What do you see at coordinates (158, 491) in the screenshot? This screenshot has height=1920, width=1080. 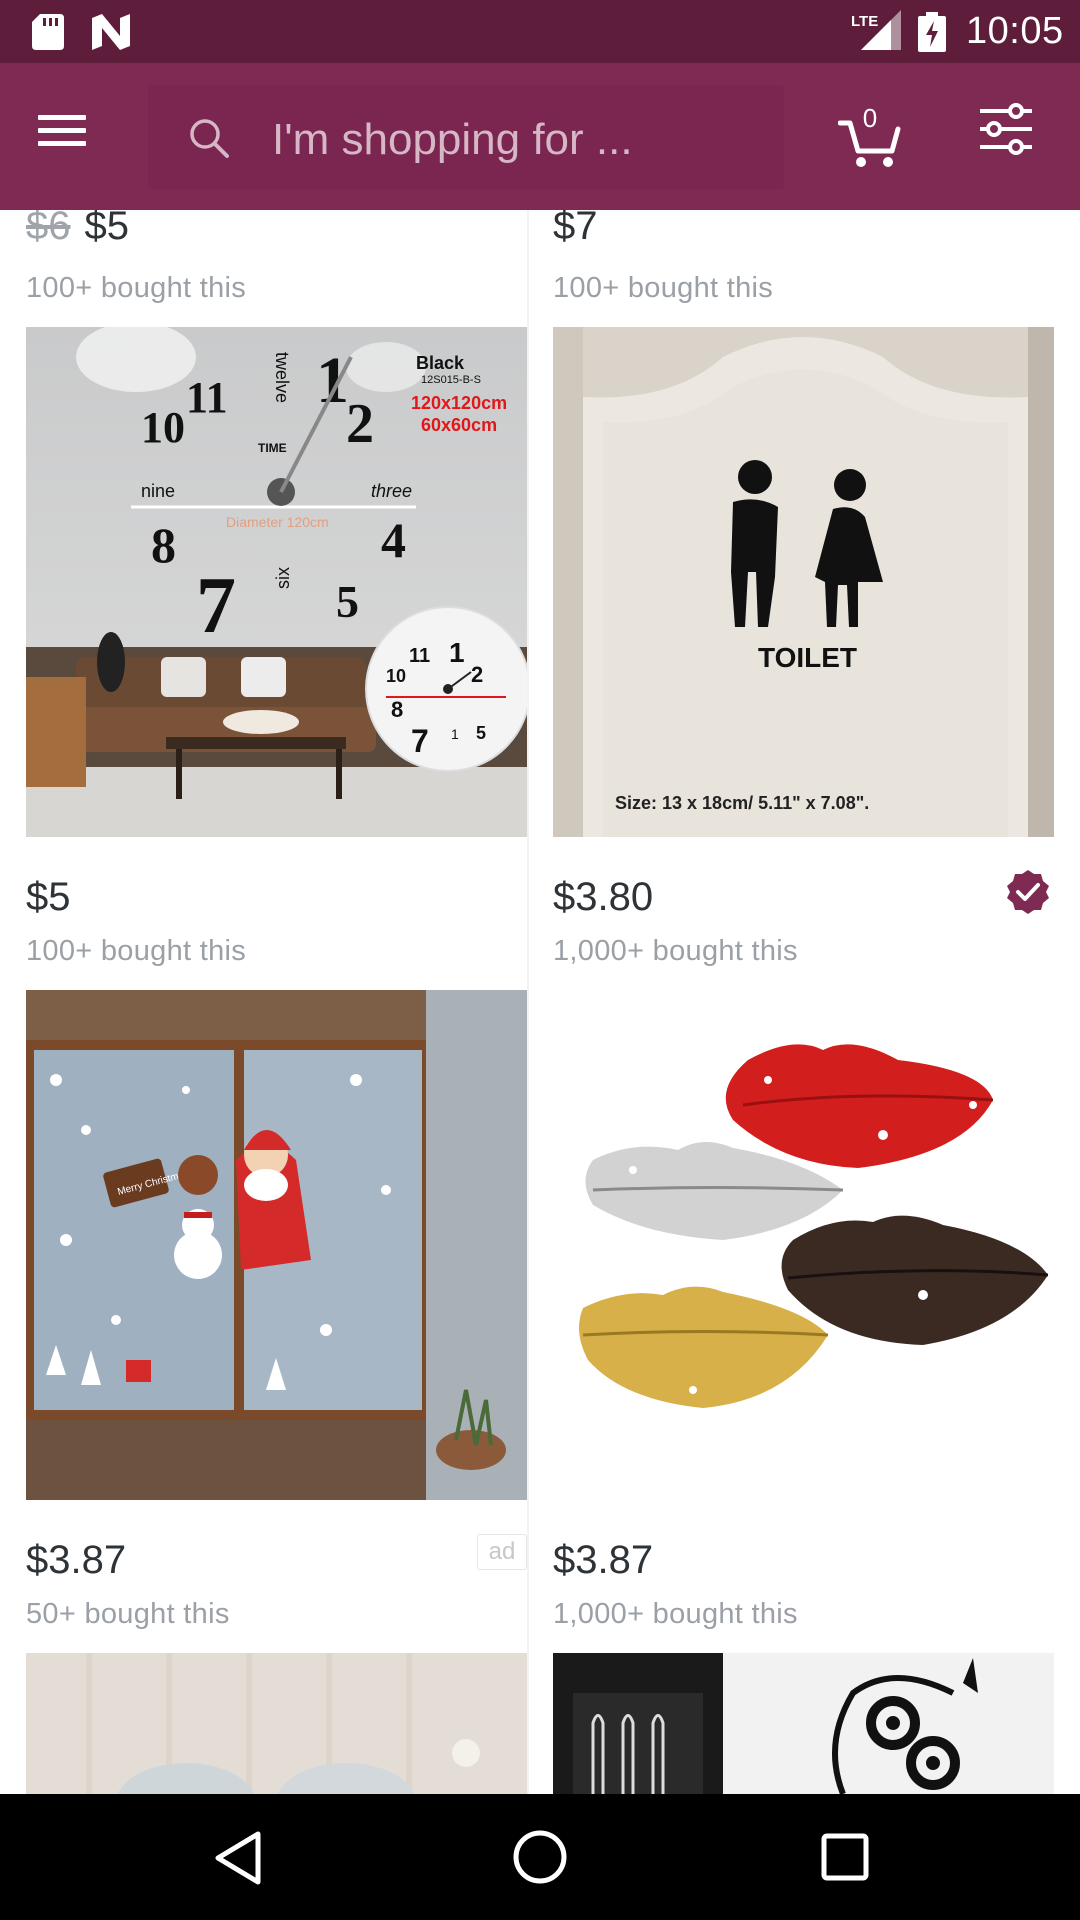 I see `clock-text: nine` at bounding box center [158, 491].